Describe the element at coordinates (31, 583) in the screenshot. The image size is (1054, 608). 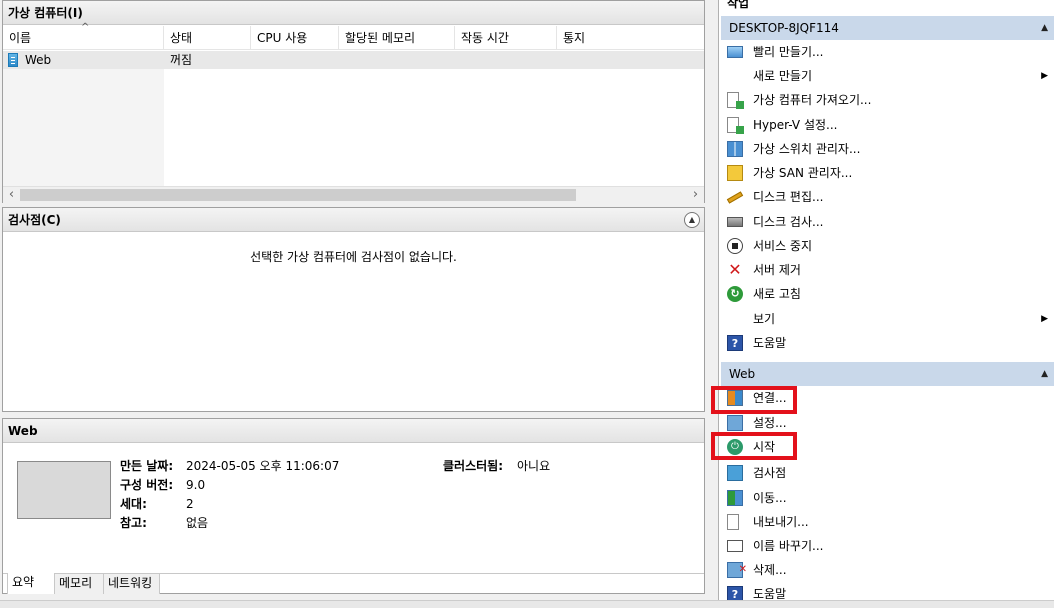
I see `tab-summary: 요약` at that location.